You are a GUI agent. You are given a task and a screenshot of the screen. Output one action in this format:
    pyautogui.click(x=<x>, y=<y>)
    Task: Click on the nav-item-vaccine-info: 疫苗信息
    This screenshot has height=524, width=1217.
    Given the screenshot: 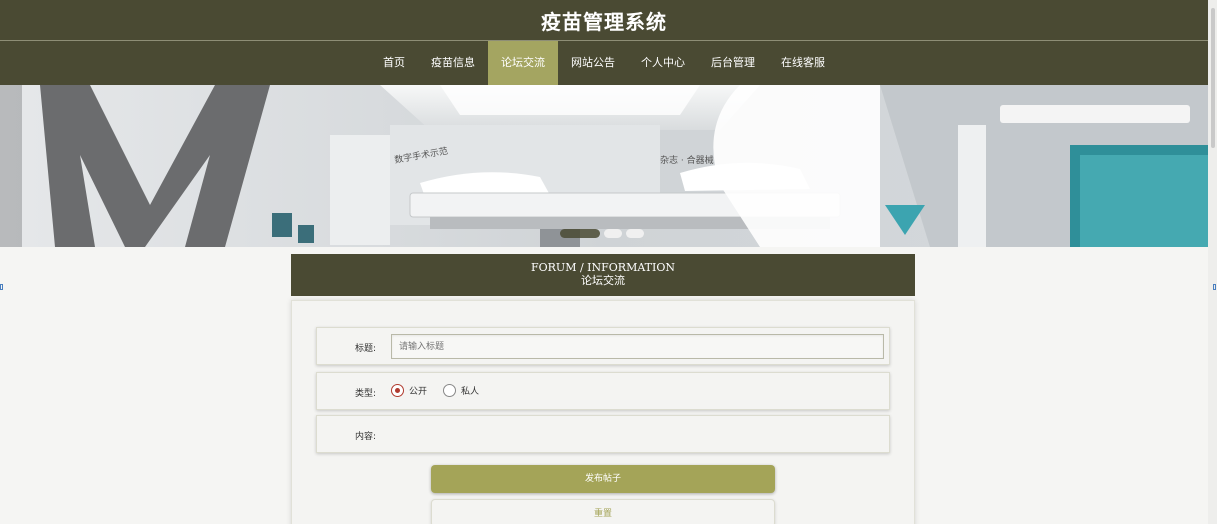 What is the action you would take?
    pyautogui.click(x=453, y=63)
    